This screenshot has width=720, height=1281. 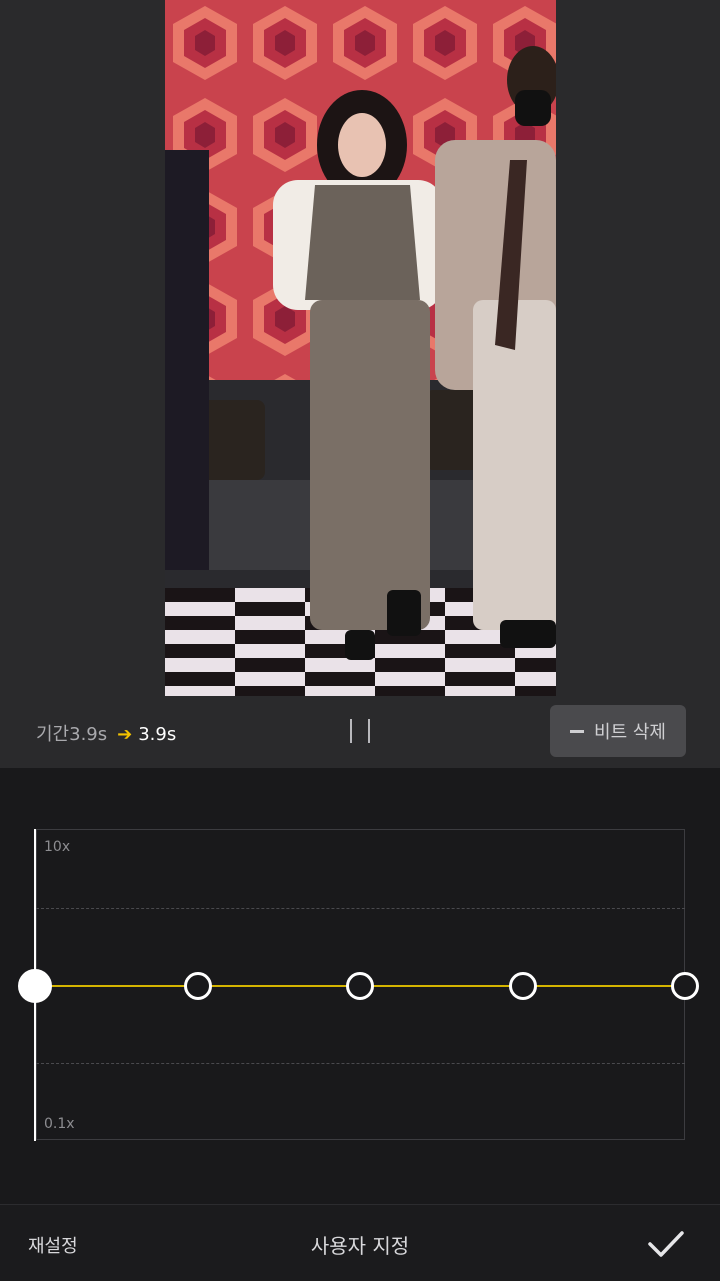 What do you see at coordinates (360, 908) in the screenshot?
I see `grid-line-upper` at bounding box center [360, 908].